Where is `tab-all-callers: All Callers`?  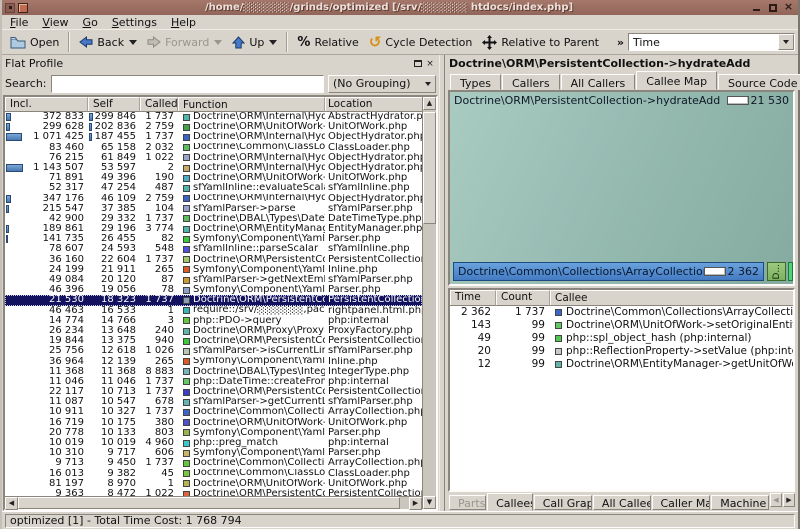
tab-all-callers: All Callers is located at coordinates (598, 82).